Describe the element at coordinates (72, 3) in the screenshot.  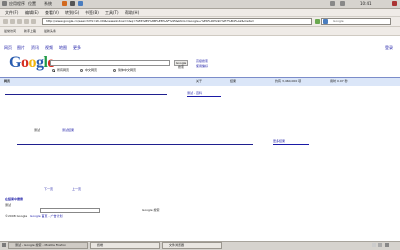
I see `terminal-launcher-icon` at that location.